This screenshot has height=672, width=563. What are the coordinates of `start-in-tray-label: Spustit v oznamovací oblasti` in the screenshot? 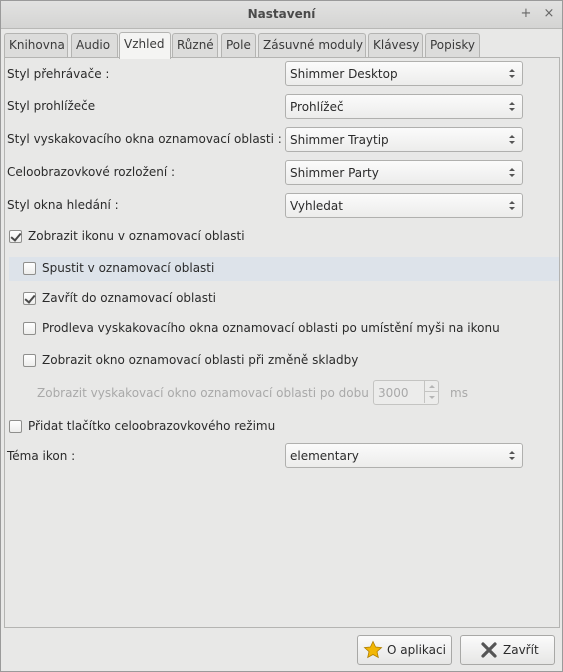 It's located at (128, 268).